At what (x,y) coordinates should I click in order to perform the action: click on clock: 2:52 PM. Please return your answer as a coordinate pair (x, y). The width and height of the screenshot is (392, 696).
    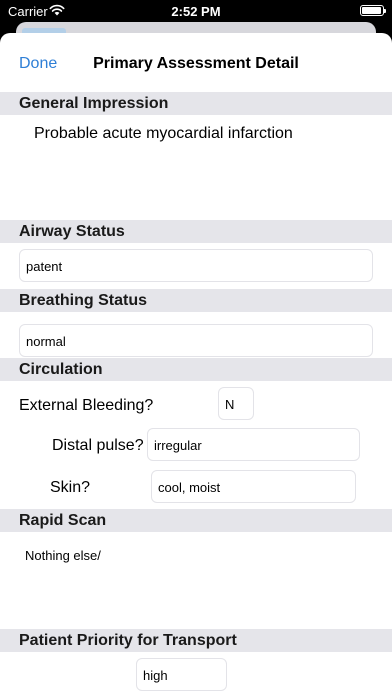
    Looking at the image, I should click on (196, 11).